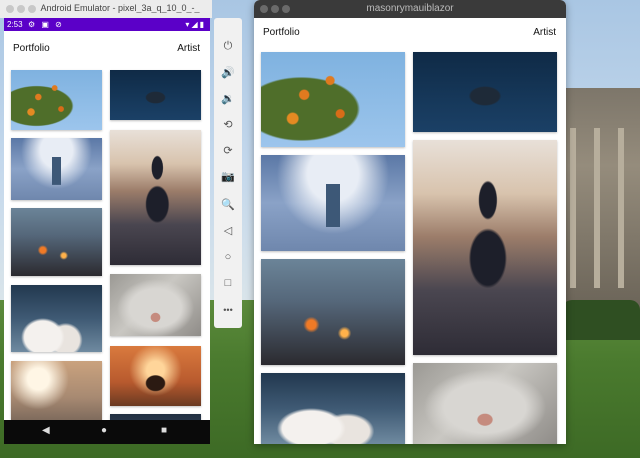  Describe the element at coordinates (107, 24) in the screenshot. I see `android-status-bar: 2:53 ⚙ ▣ ⊘ ▾◢▮` at that location.